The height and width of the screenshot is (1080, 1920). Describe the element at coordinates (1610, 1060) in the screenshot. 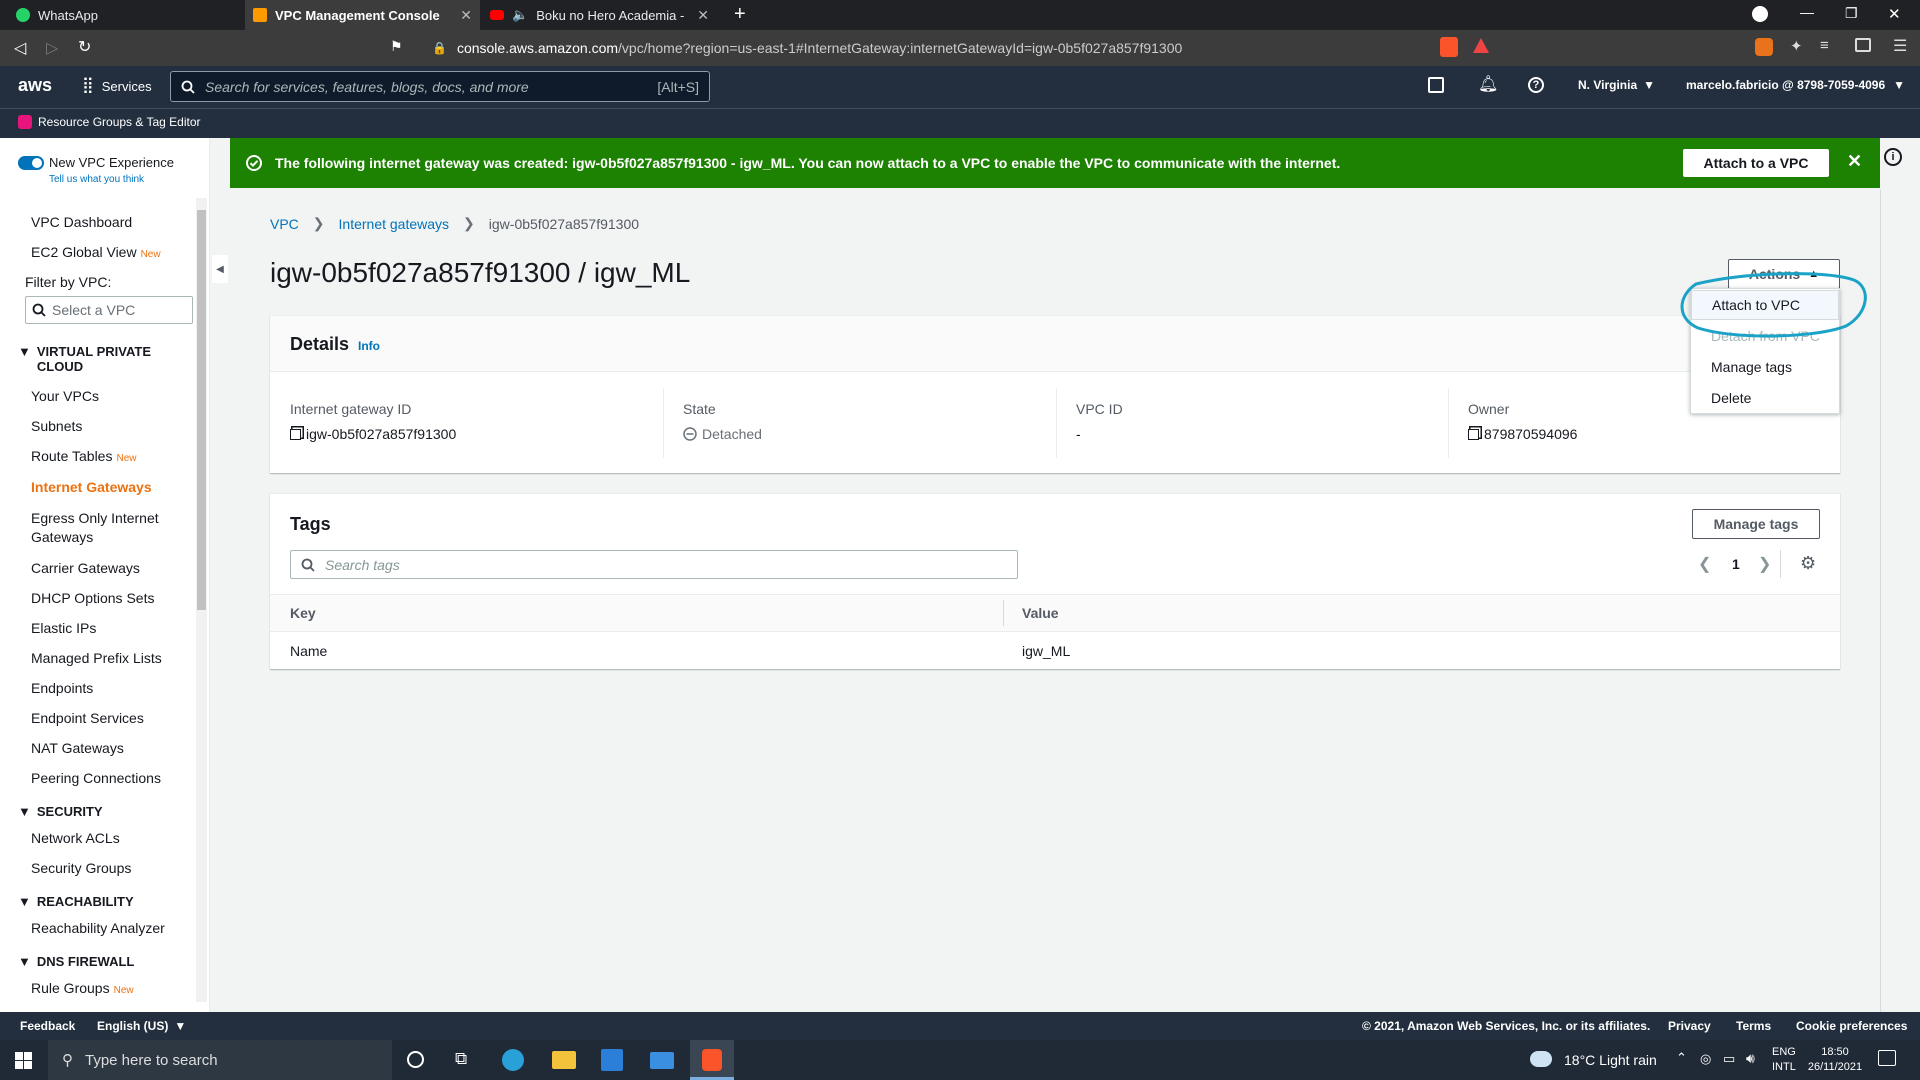

I see `weather-text: 18°C Light rain` at that location.